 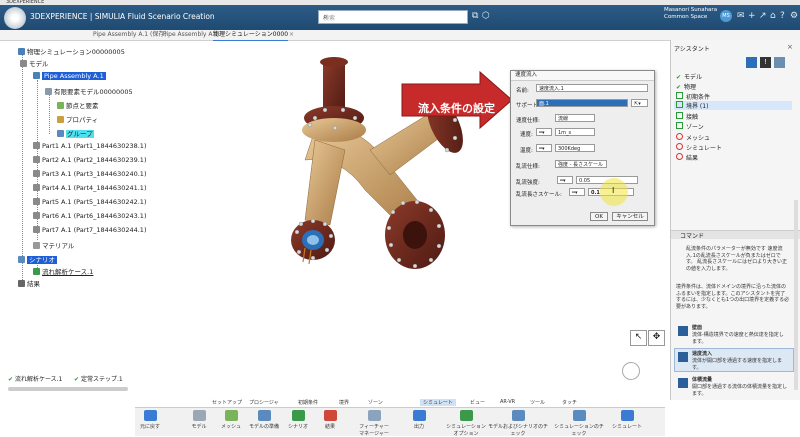 I want to click on simulation-options-button: シミュレーション オプション, so click(x=466, y=423).